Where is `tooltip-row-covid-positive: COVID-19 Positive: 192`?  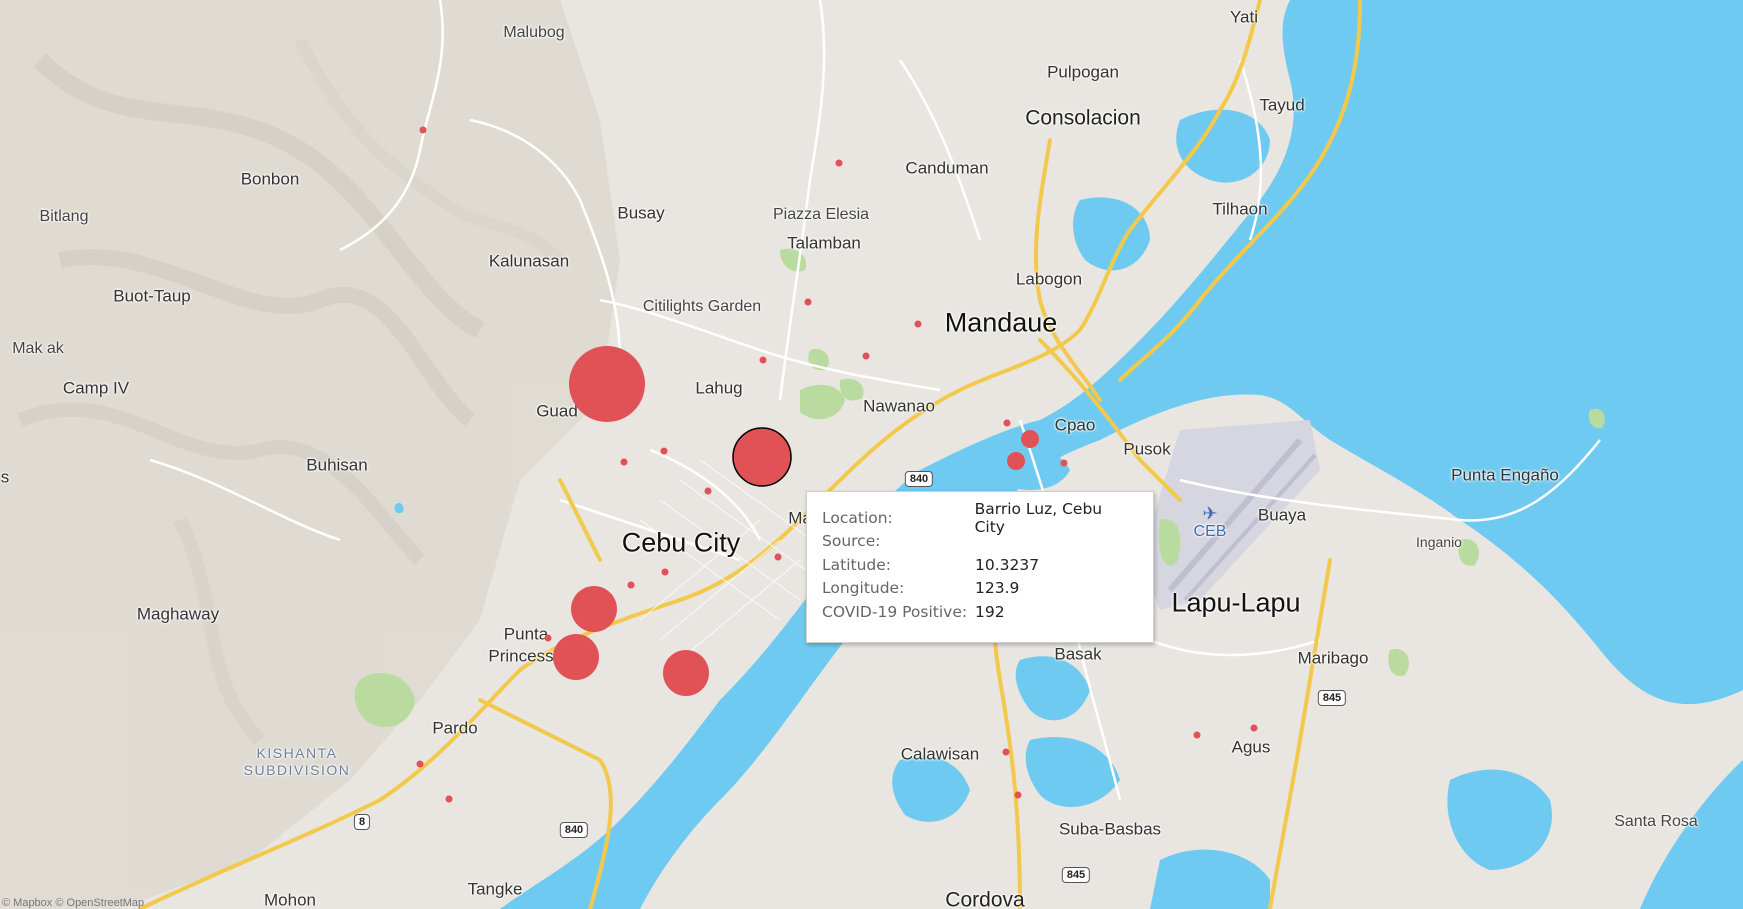
tooltip-row-covid-positive: COVID-19 Positive: 192 is located at coordinates (979, 612).